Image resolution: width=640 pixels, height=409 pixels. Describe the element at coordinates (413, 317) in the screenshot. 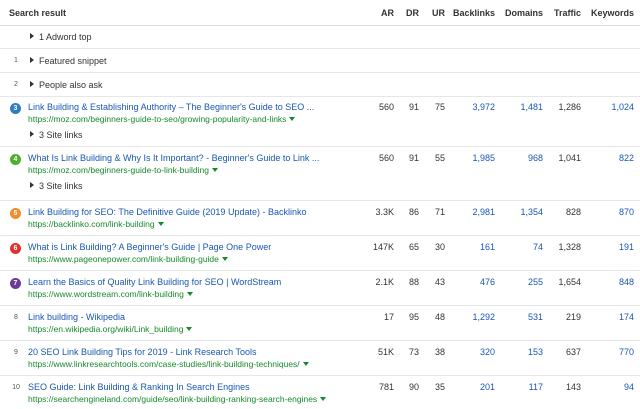

I see `dr-value: 95` at that location.